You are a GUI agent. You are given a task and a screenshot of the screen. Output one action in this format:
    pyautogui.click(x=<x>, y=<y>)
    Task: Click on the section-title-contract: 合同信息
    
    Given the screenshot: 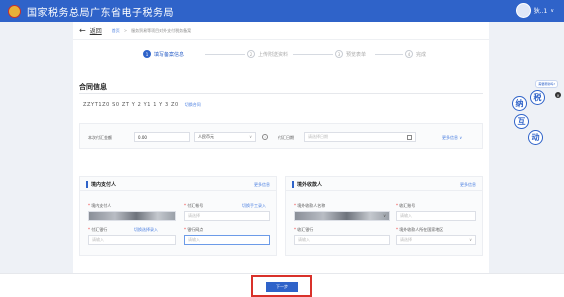 What is the action you would take?
    pyautogui.click(x=93, y=87)
    